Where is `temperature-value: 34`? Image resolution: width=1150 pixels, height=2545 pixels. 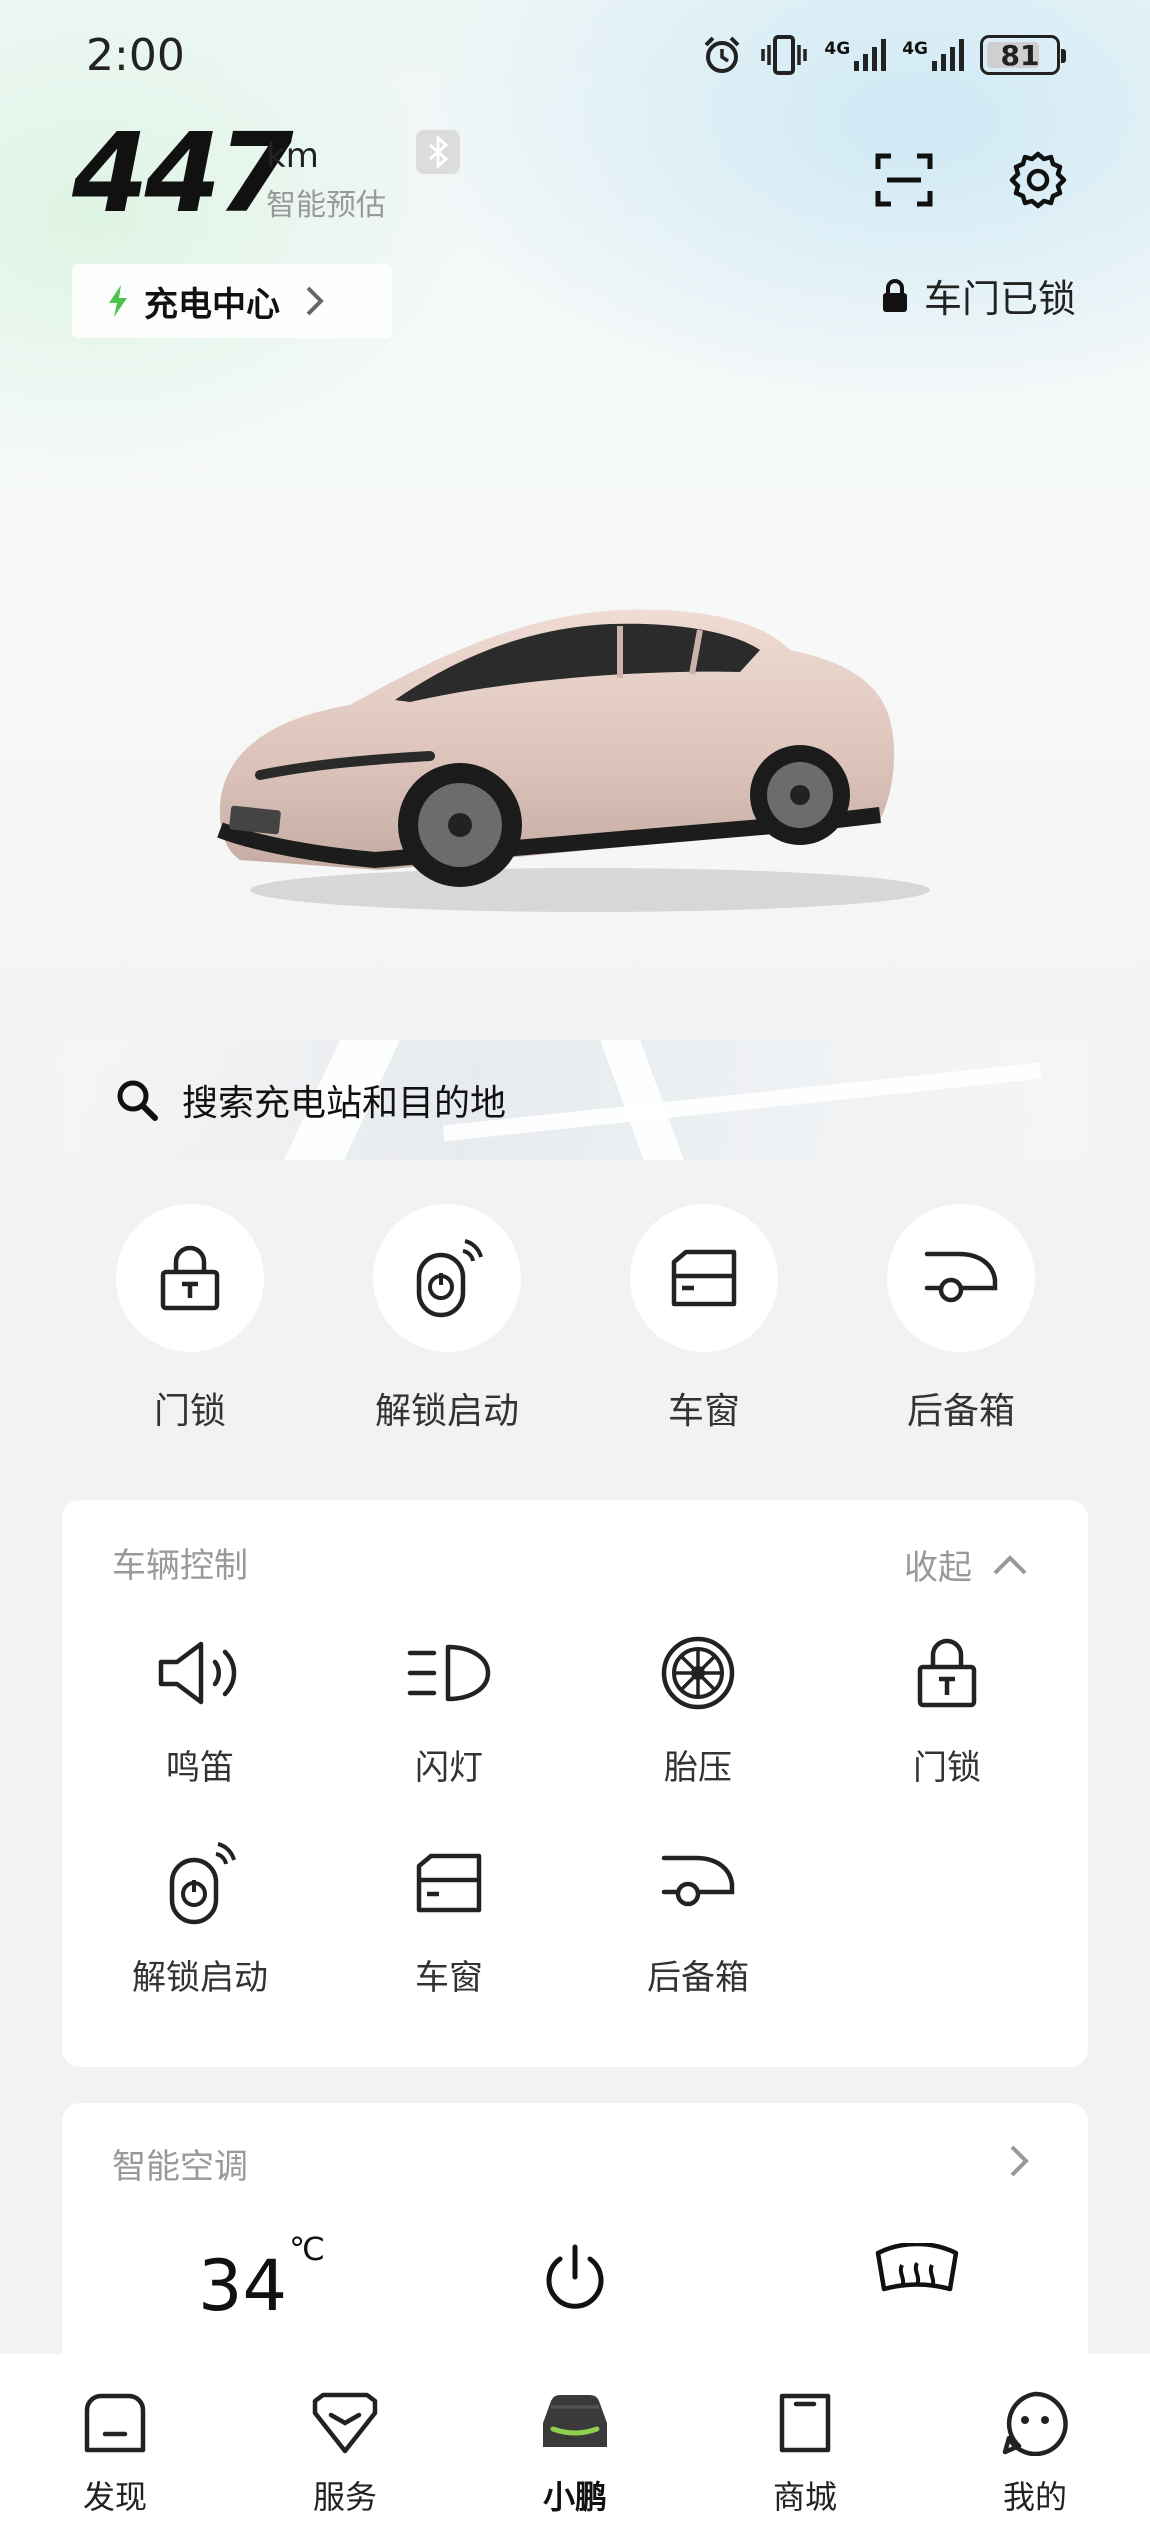
temperature-value: 34 is located at coordinates (243, 2286).